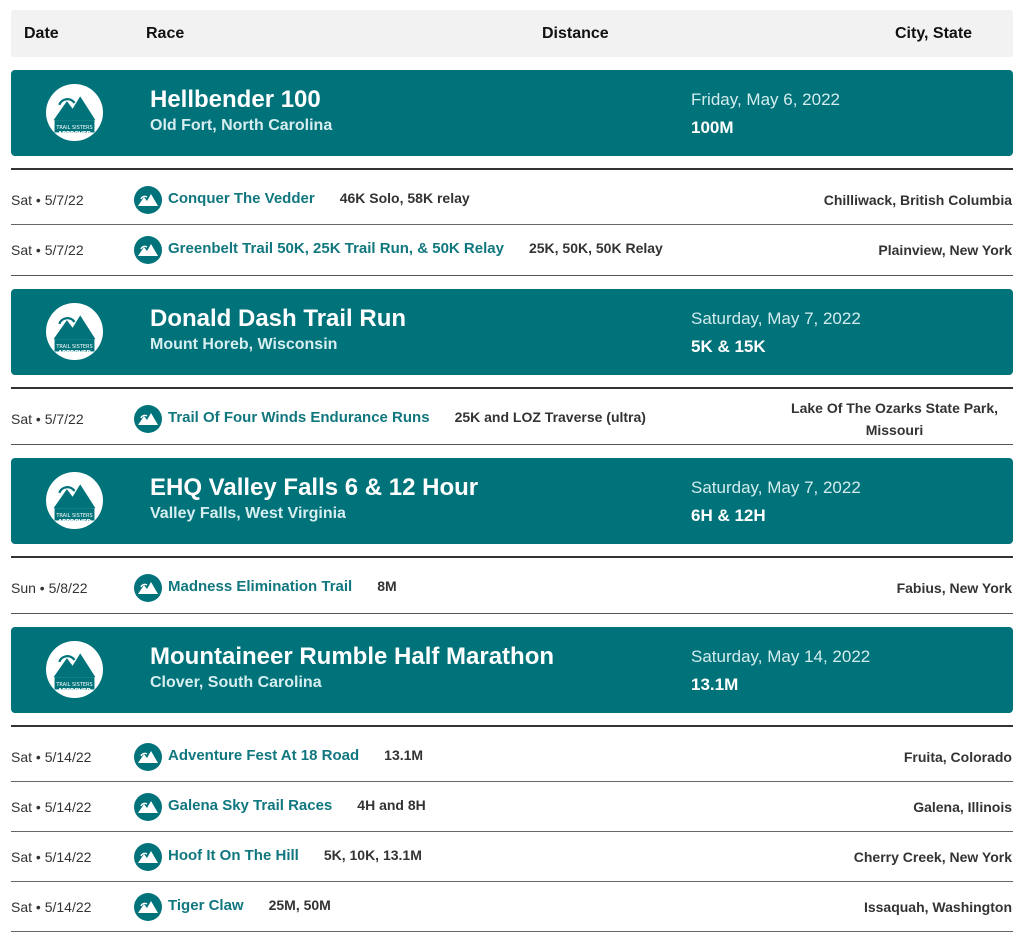  I want to click on race-distance: 5K, 10K, 13.1M, so click(372, 855).